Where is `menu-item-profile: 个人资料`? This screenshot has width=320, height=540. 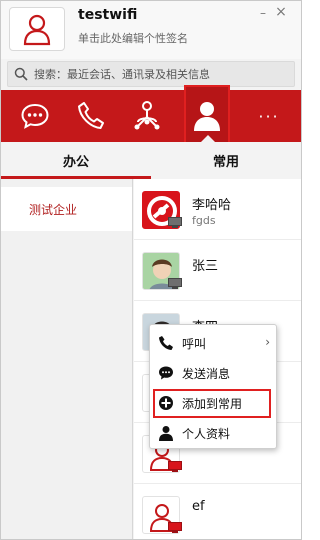 menu-item-profile: 个人资料 is located at coordinates (213, 433).